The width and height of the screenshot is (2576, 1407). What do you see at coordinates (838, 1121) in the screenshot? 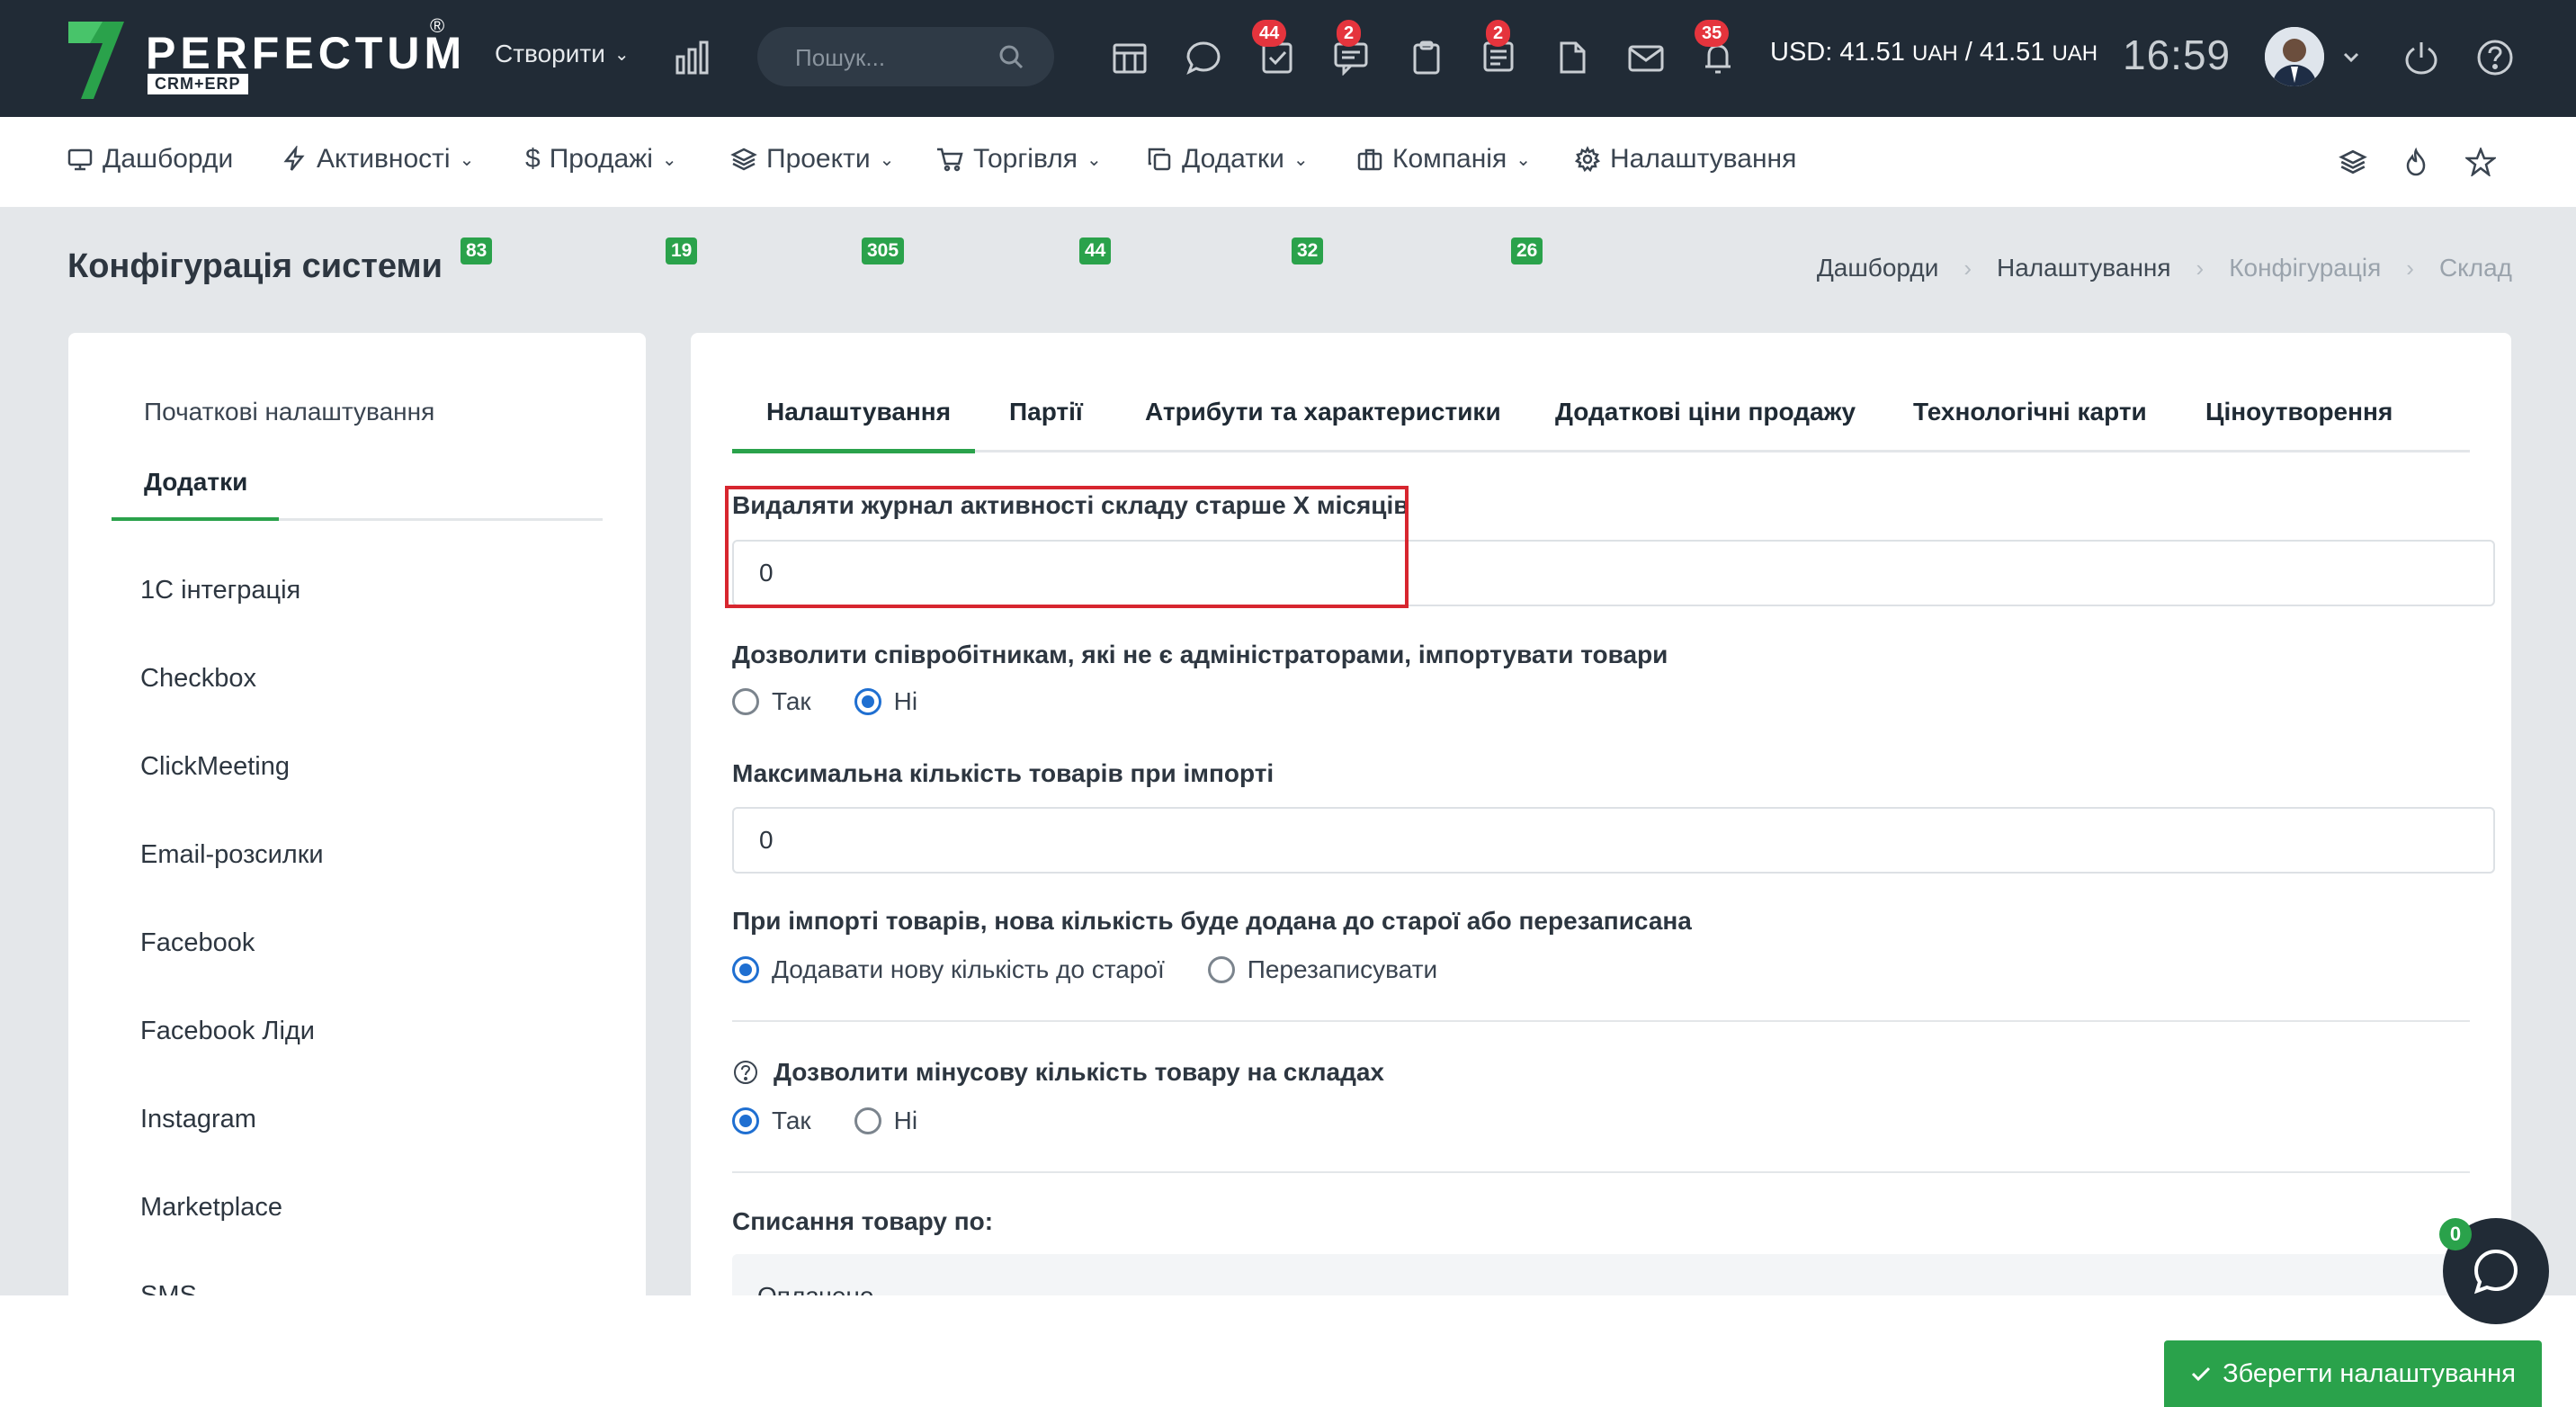
I see `negative-stock-radio-group: Так Ні` at bounding box center [838, 1121].